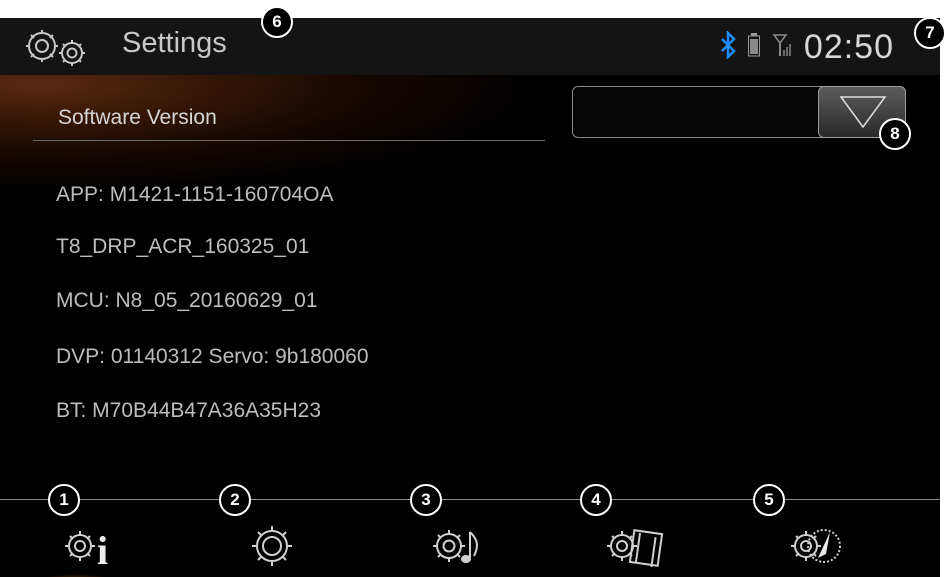 Image resolution: width=948 pixels, height=577 pixels. I want to click on page-title: Settings, so click(174, 43).